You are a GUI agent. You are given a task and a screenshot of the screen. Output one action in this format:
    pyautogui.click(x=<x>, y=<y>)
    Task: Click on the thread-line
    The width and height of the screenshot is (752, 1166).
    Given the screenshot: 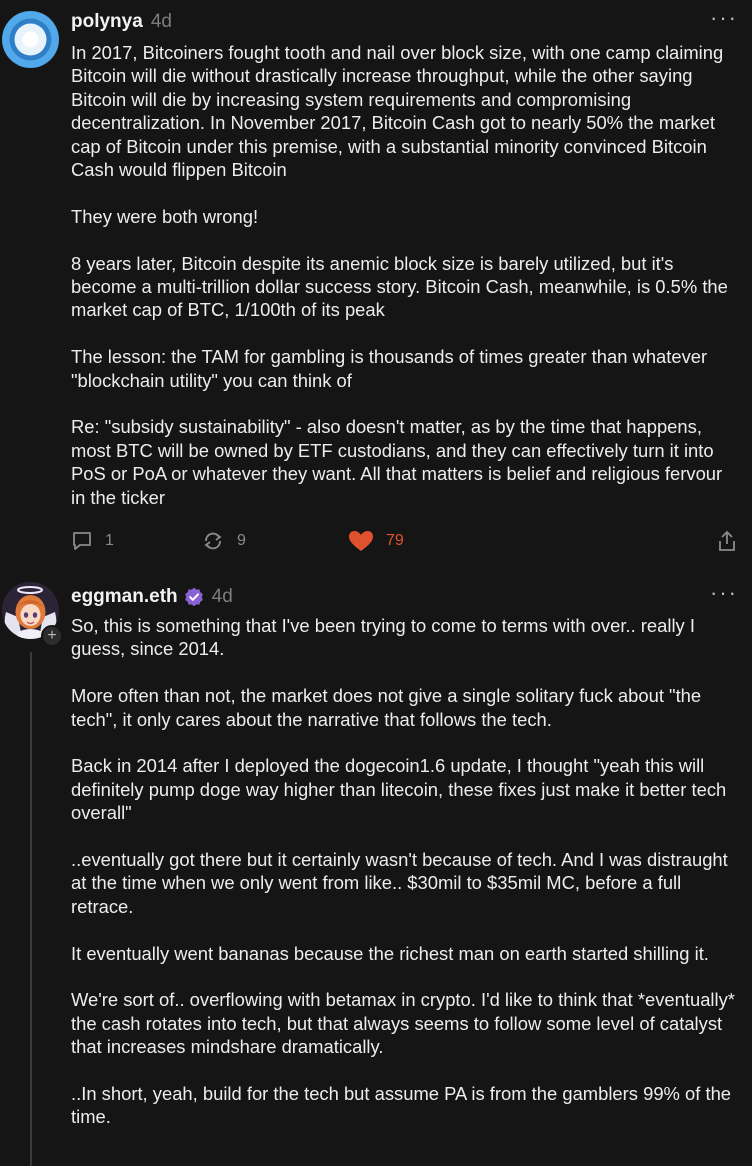 What is the action you would take?
    pyautogui.click(x=31, y=909)
    